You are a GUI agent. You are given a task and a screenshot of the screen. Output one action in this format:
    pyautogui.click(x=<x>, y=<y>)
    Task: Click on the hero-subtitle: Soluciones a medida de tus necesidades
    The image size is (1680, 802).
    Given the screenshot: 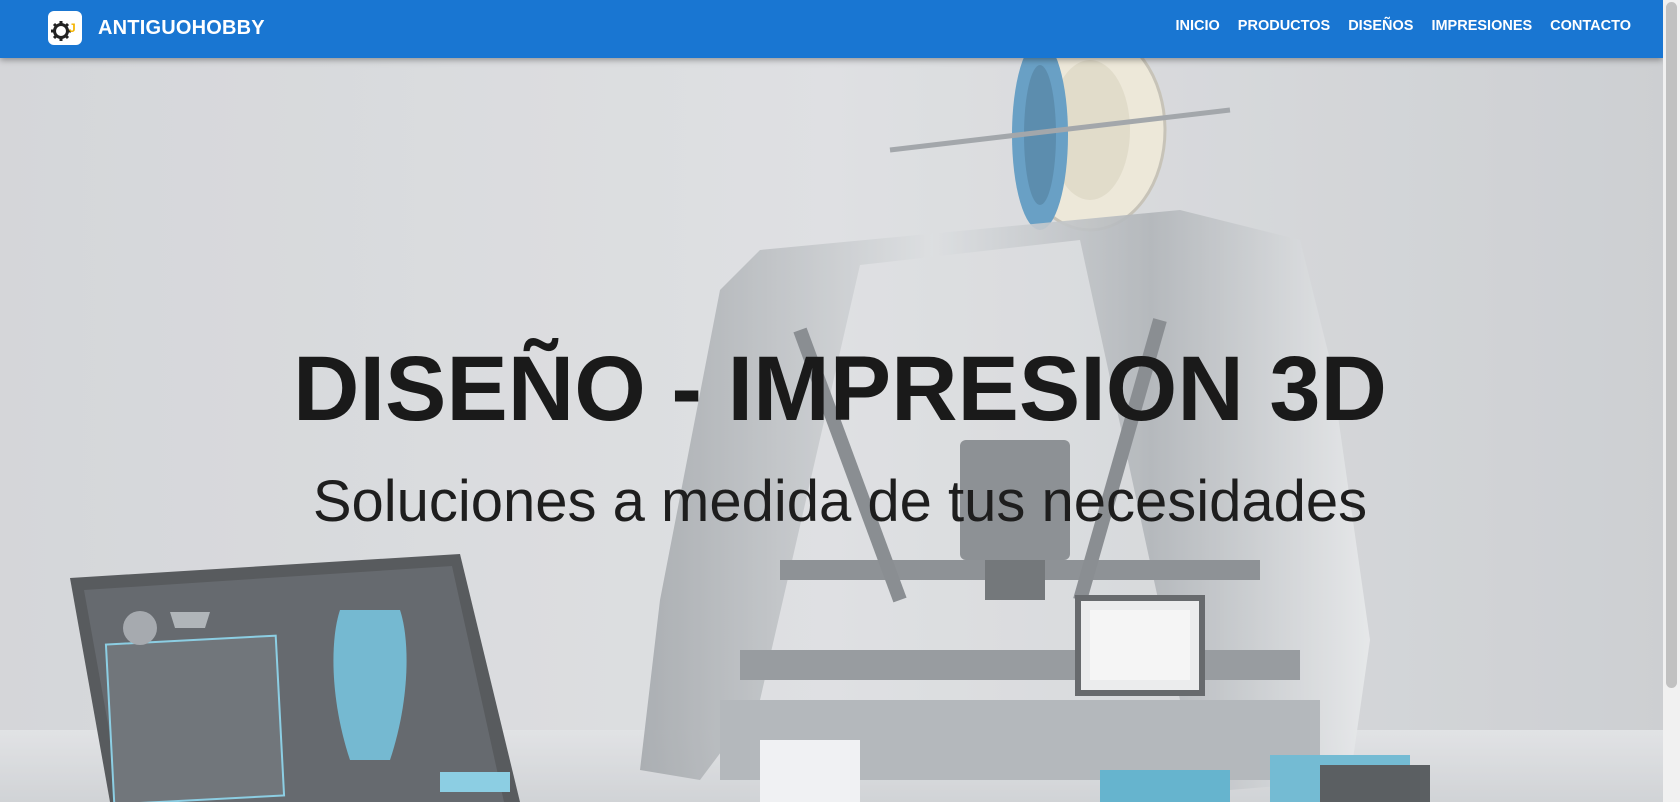 What is the action you would take?
    pyautogui.click(x=840, y=501)
    